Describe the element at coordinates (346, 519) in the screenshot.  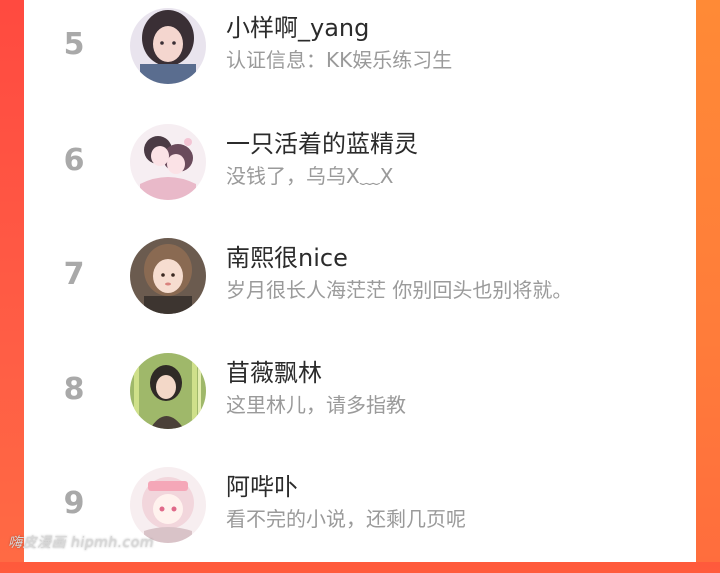
I see `user-signature: 看不完的小说，还剩几页呢` at that location.